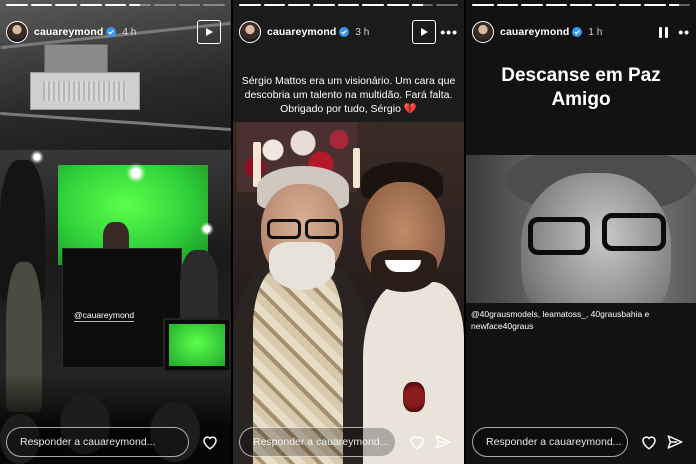 The height and width of the screenshot is (464, 696). I want to click on more-icon: ••, so click(684, 32).